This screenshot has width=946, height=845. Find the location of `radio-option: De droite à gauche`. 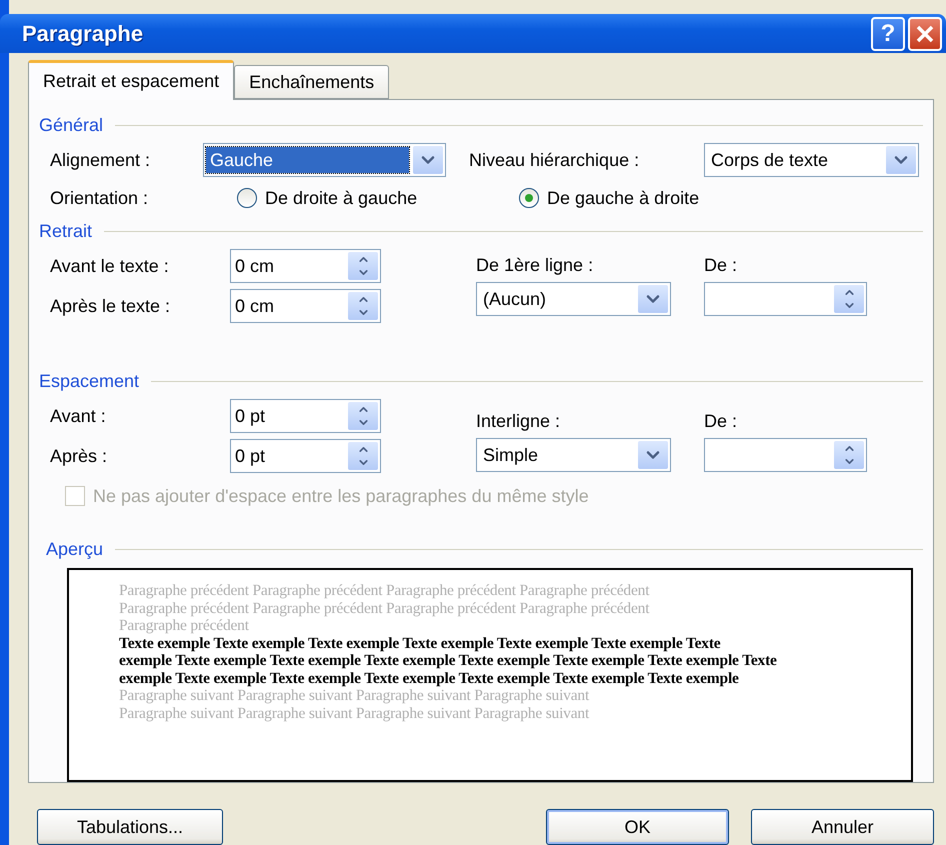

radio-option: De droite à gauche is located at coordinates (378, 198).